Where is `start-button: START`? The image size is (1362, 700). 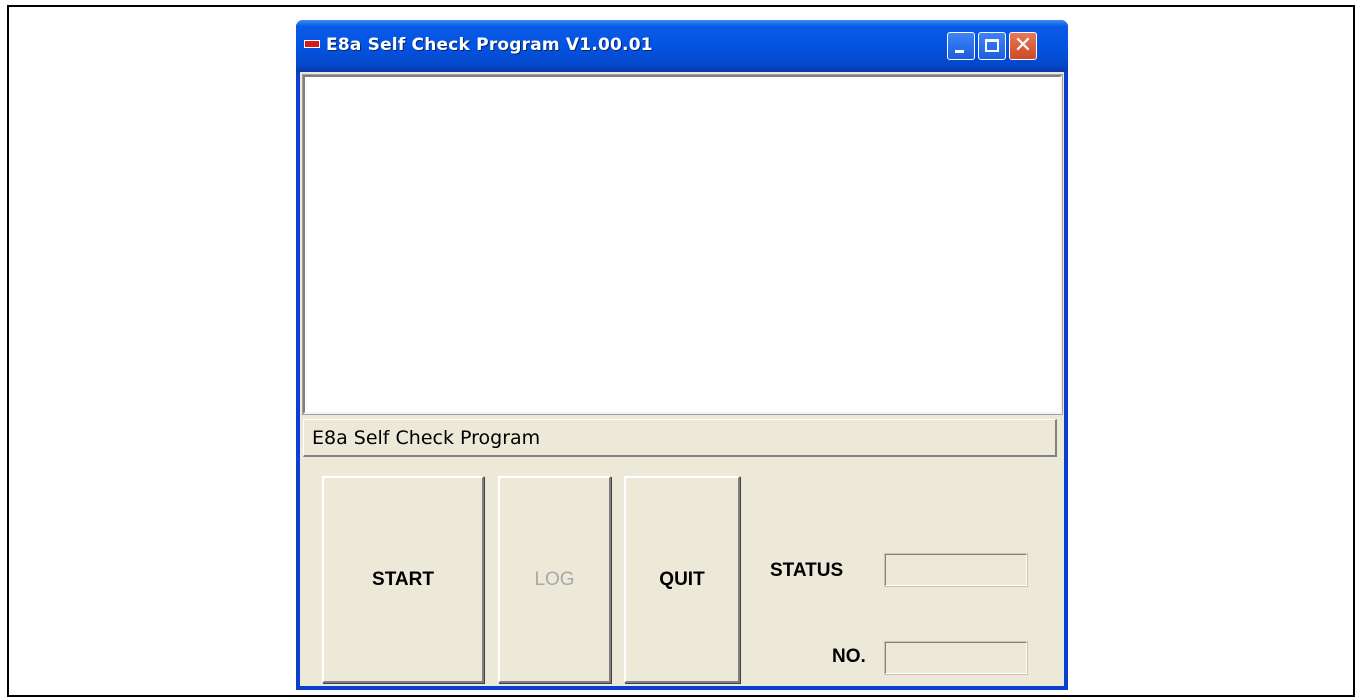 start-button: START is located at coordinates (403, 579).